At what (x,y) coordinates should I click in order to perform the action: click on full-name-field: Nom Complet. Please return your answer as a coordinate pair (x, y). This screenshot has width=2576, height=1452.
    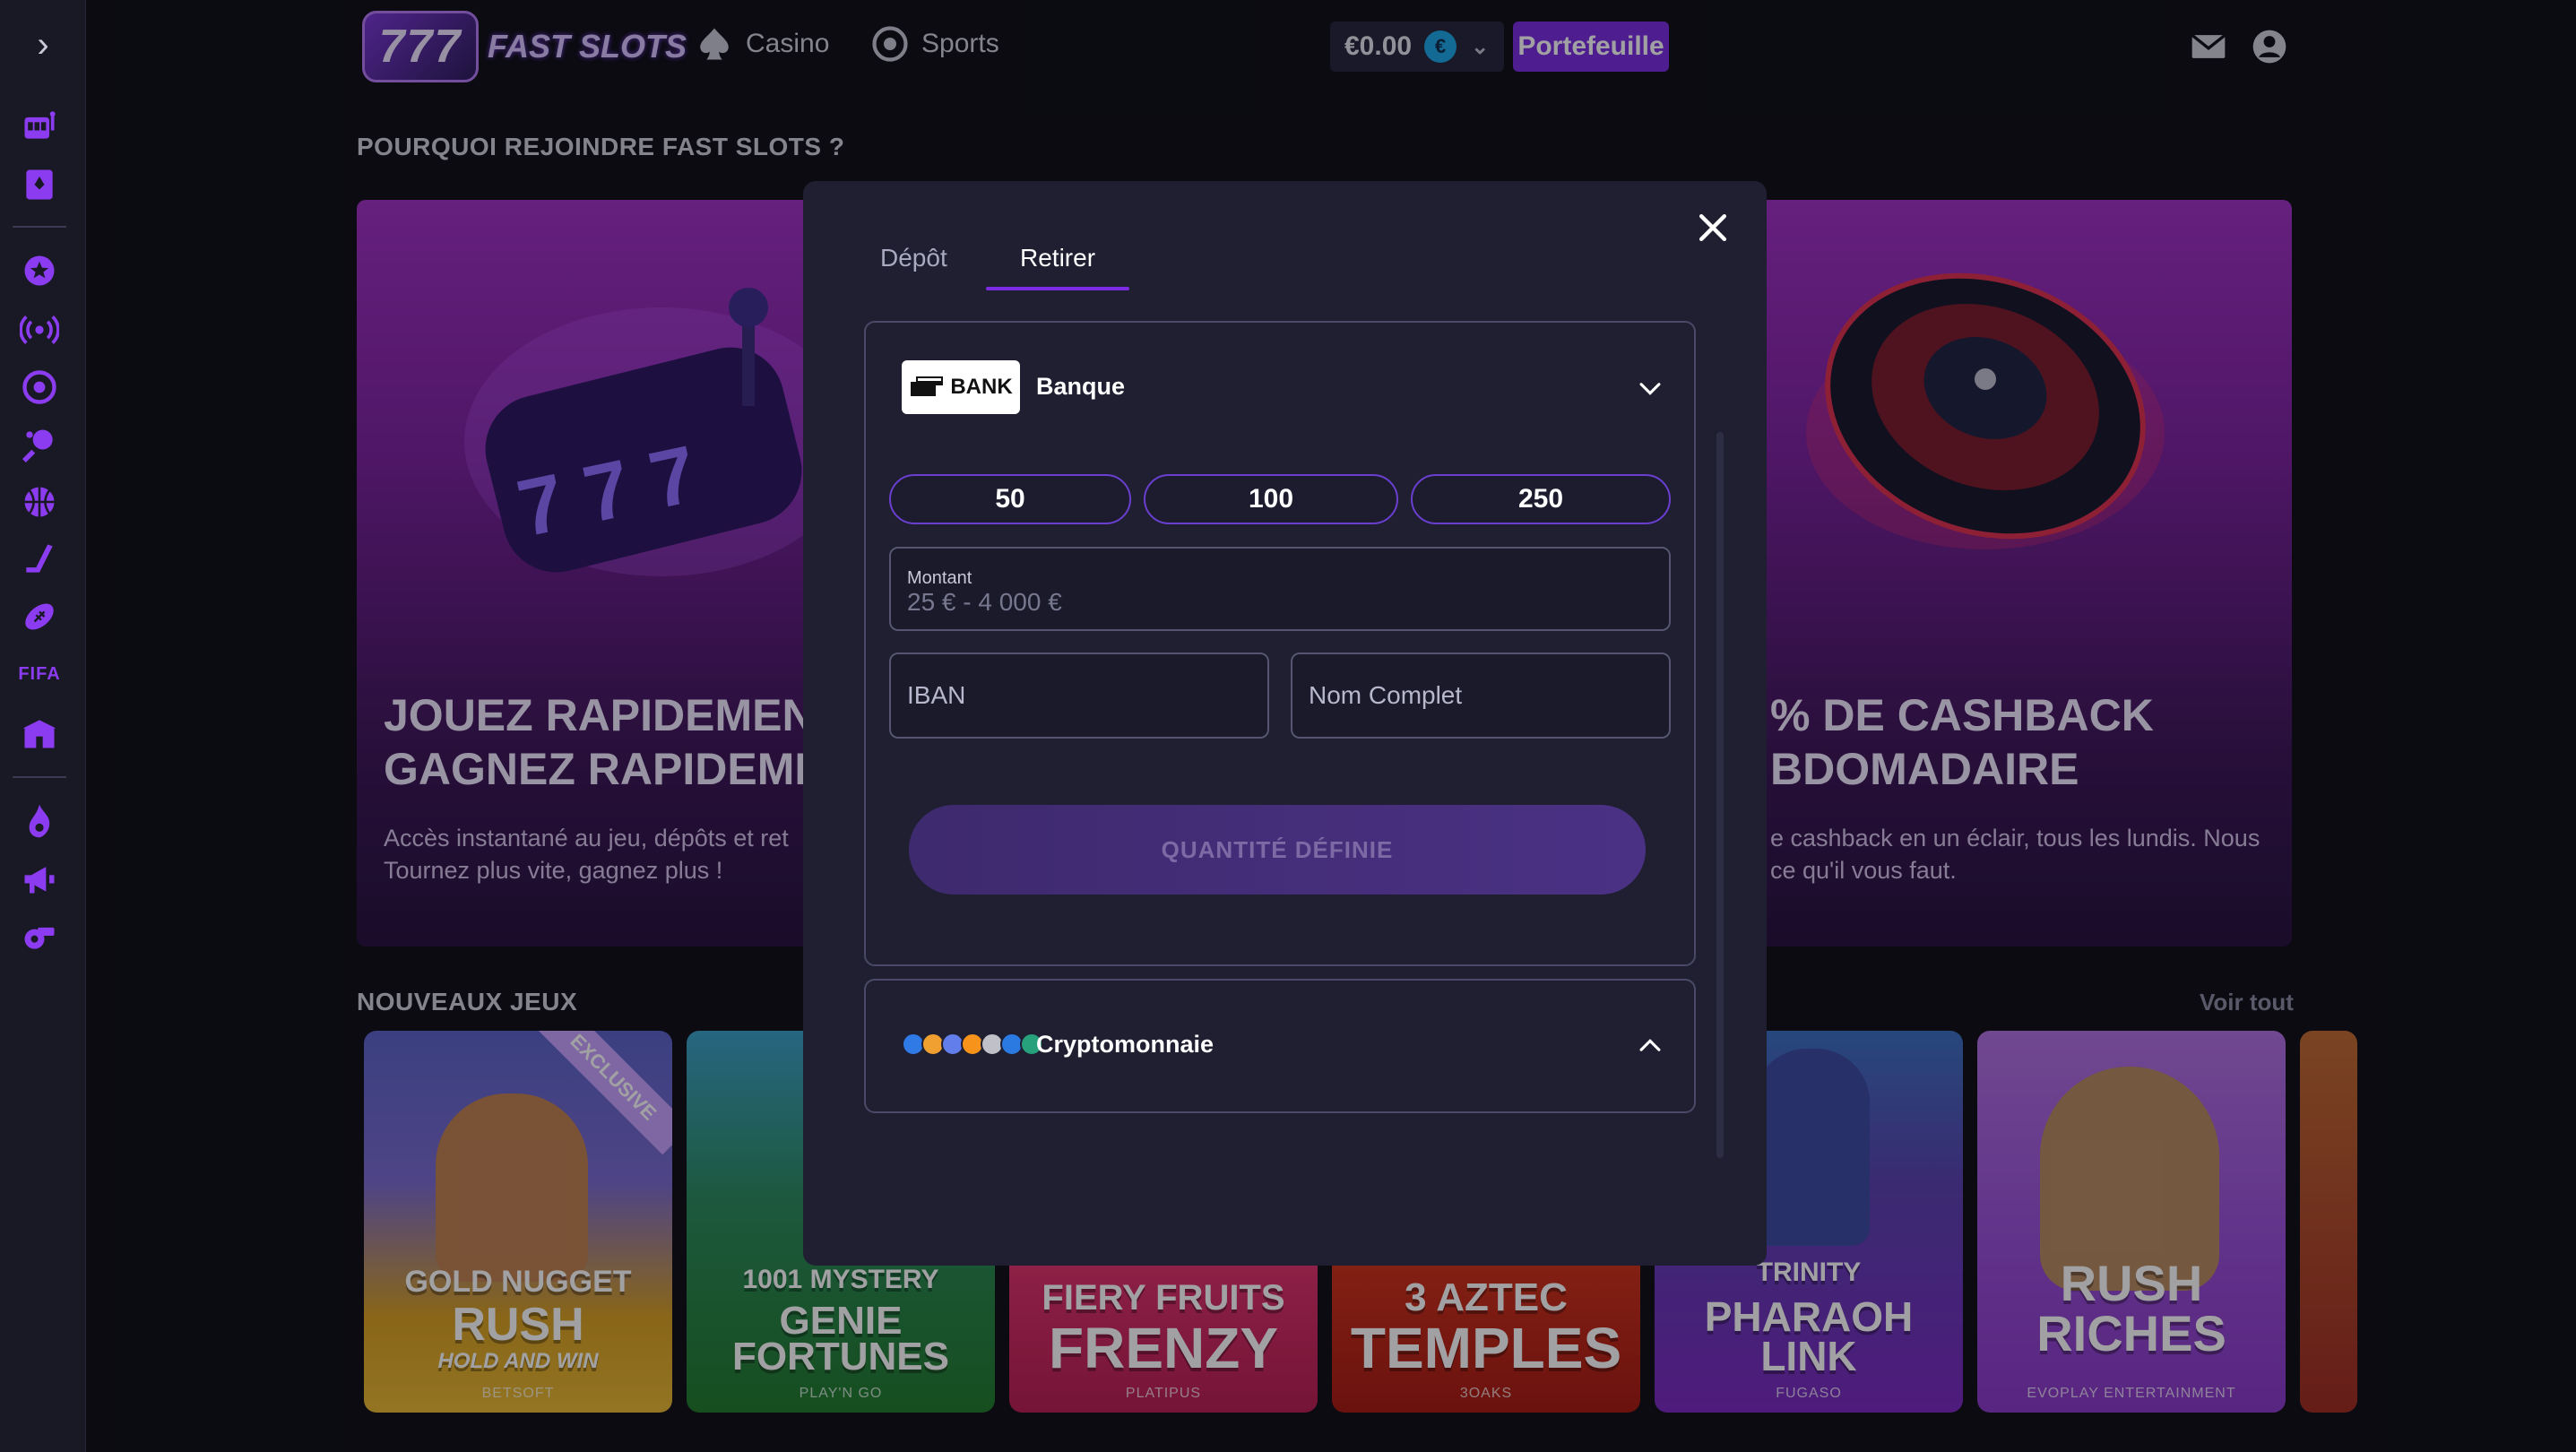
    Looking at the image, I should click on (1481, 696).